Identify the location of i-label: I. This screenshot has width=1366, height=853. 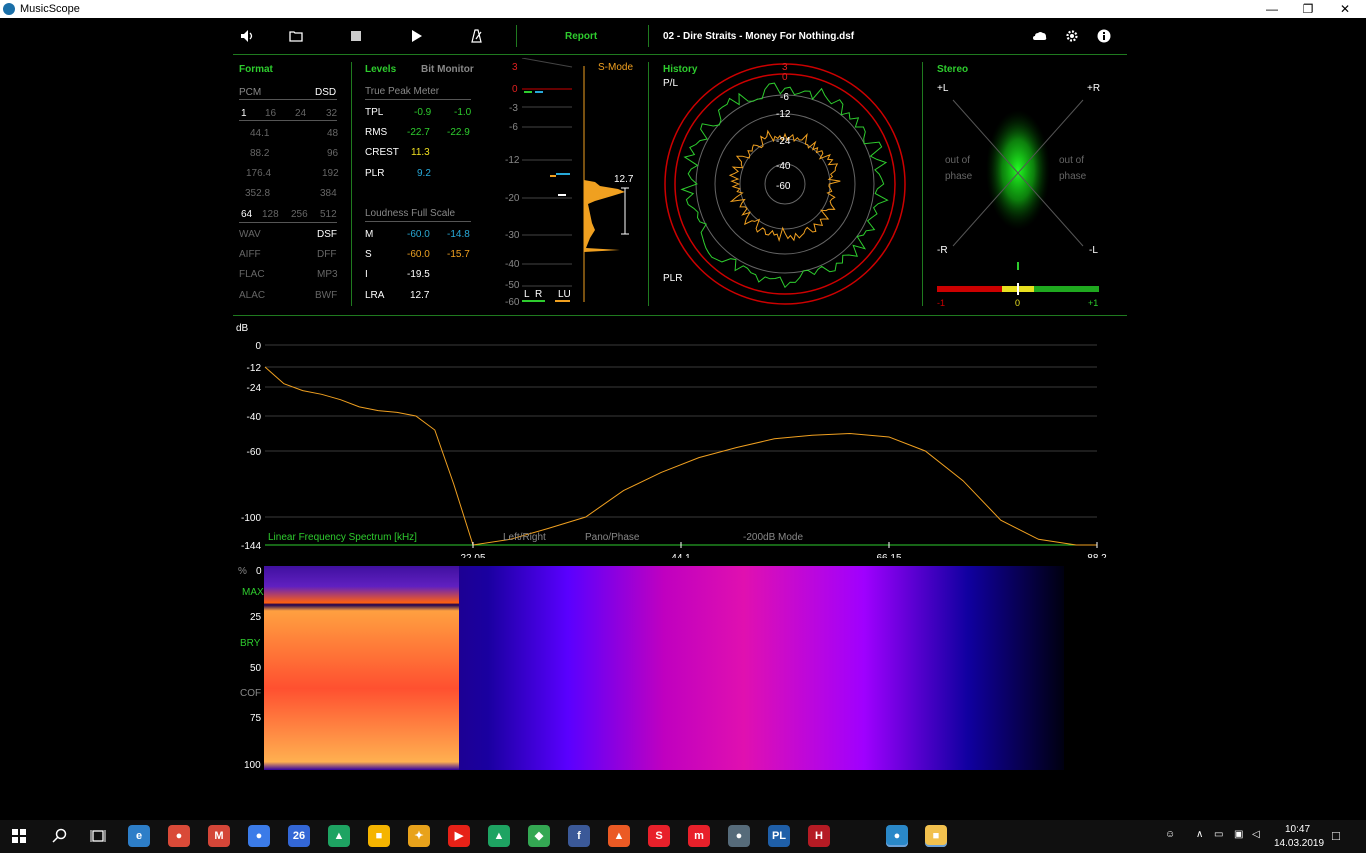
(366, 274).